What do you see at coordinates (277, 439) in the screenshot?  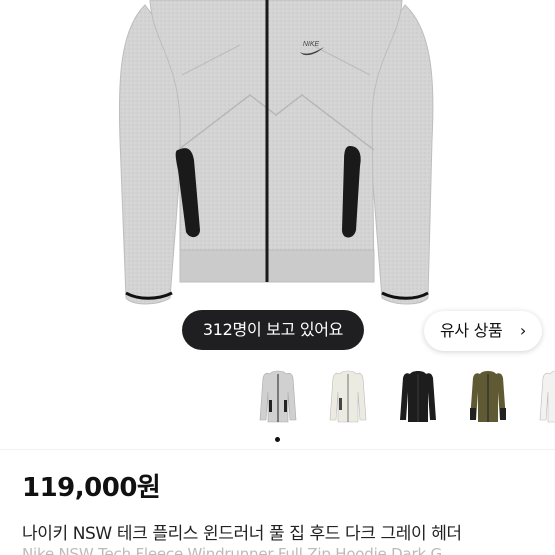 I see `carousel-indicator-dot` at bounding box center [277, 439].